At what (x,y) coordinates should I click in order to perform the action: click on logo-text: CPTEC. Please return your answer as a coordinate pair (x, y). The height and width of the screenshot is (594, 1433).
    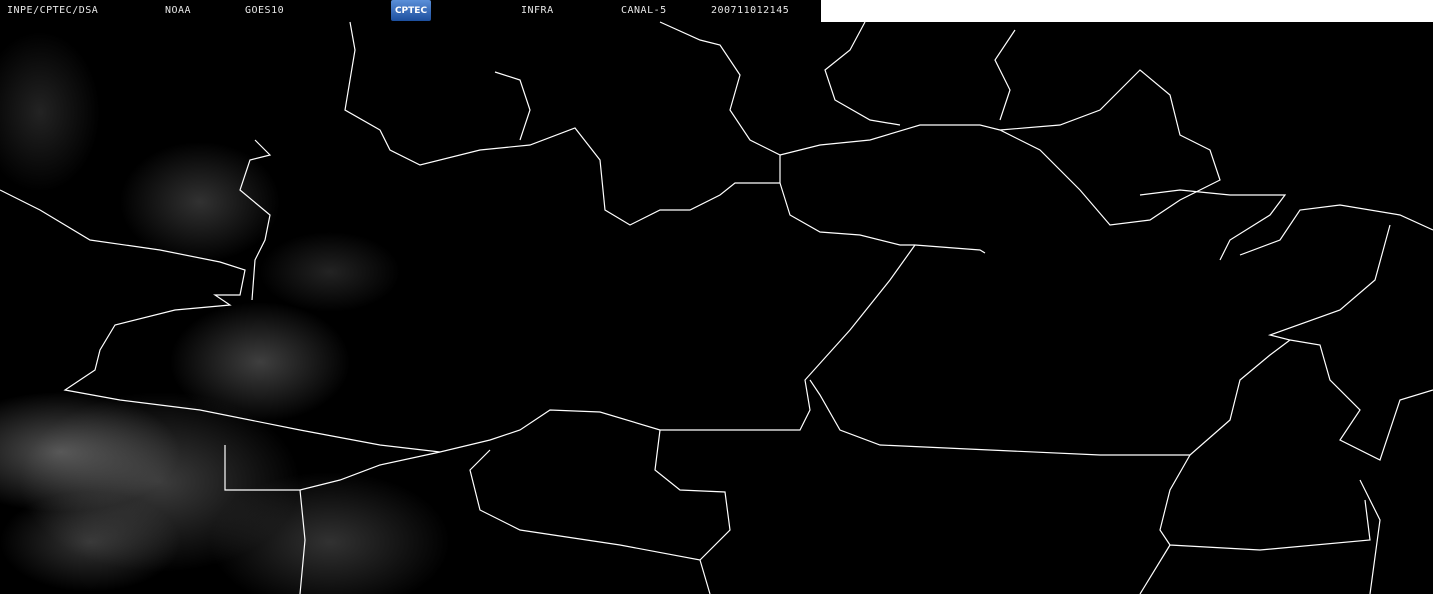
    Looking at the image, I should click on (411, 10).